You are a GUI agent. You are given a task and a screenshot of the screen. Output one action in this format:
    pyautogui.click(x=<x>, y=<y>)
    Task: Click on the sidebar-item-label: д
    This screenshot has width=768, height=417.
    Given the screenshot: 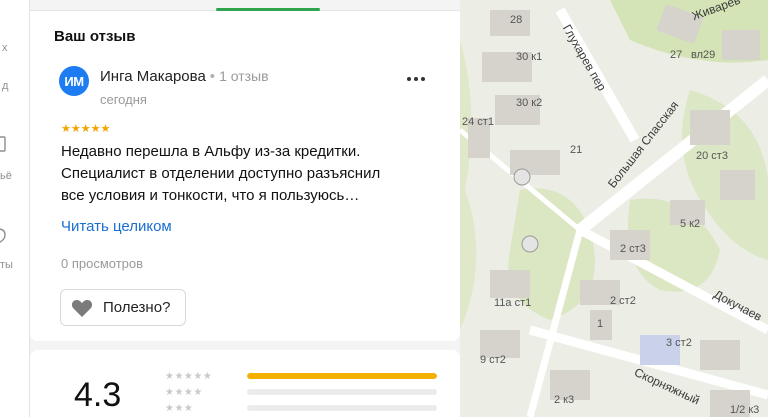 What is the action you would take?
    pyautogui.click(x=5, y=86)
    